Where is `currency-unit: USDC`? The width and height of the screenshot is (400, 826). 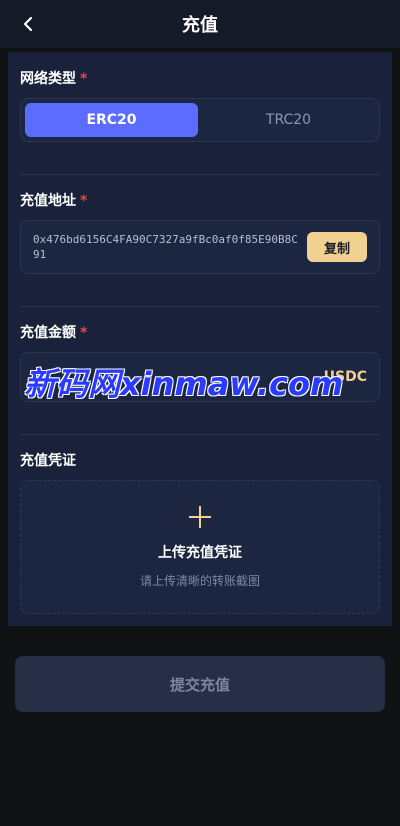
currency-unit: USDC is located at coordinates (345, 377).